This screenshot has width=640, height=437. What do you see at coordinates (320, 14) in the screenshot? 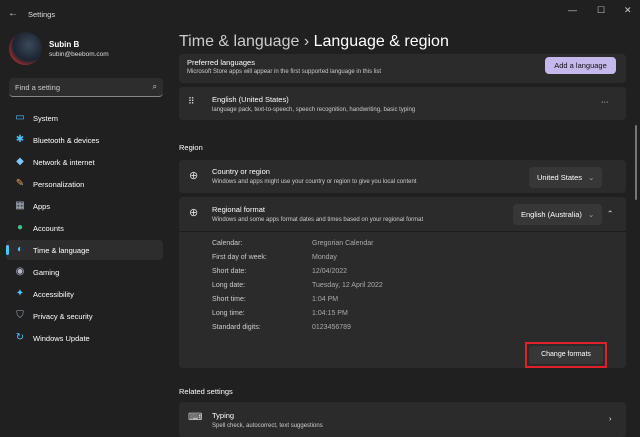
I see `title-bar: ← Settings — ☐ ✕` at bounding box center [320, 14].